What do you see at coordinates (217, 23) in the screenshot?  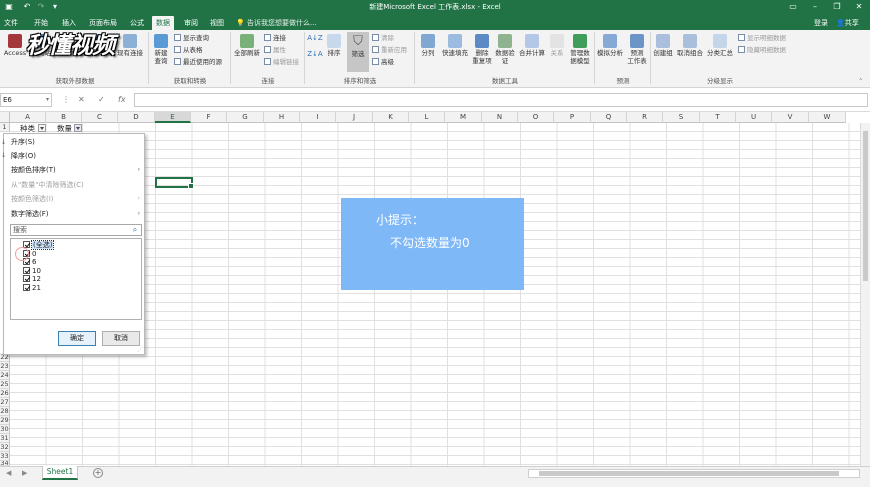 I see `tab-view: 视图` at bounding box center [217, 23].